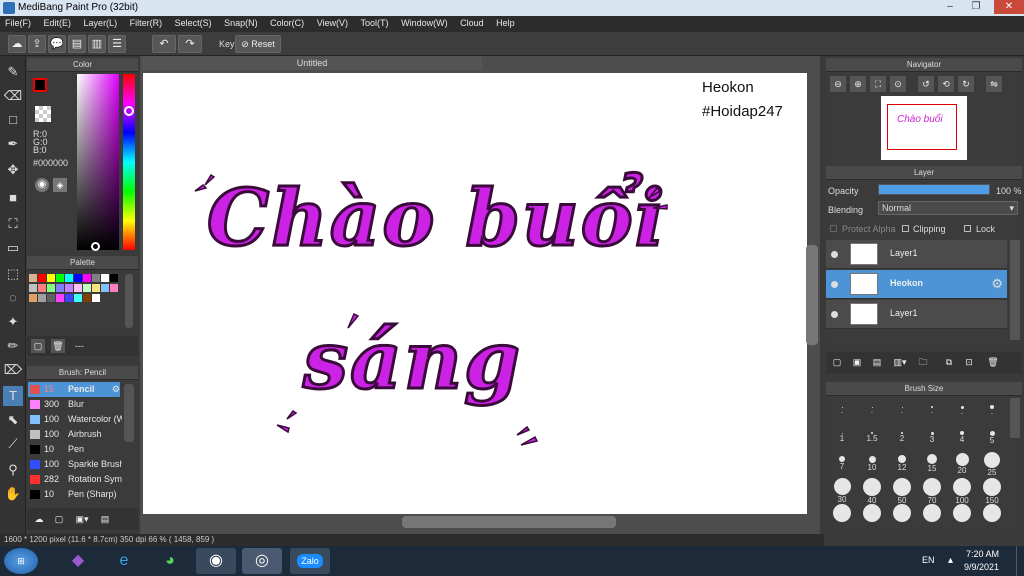 Image resolution: width=1024 pixels, height=576 pixels. Describe the element at coordinates (949, 362) in the screenshot. I see `duplicate-layer-icon: ⧉` at that location.